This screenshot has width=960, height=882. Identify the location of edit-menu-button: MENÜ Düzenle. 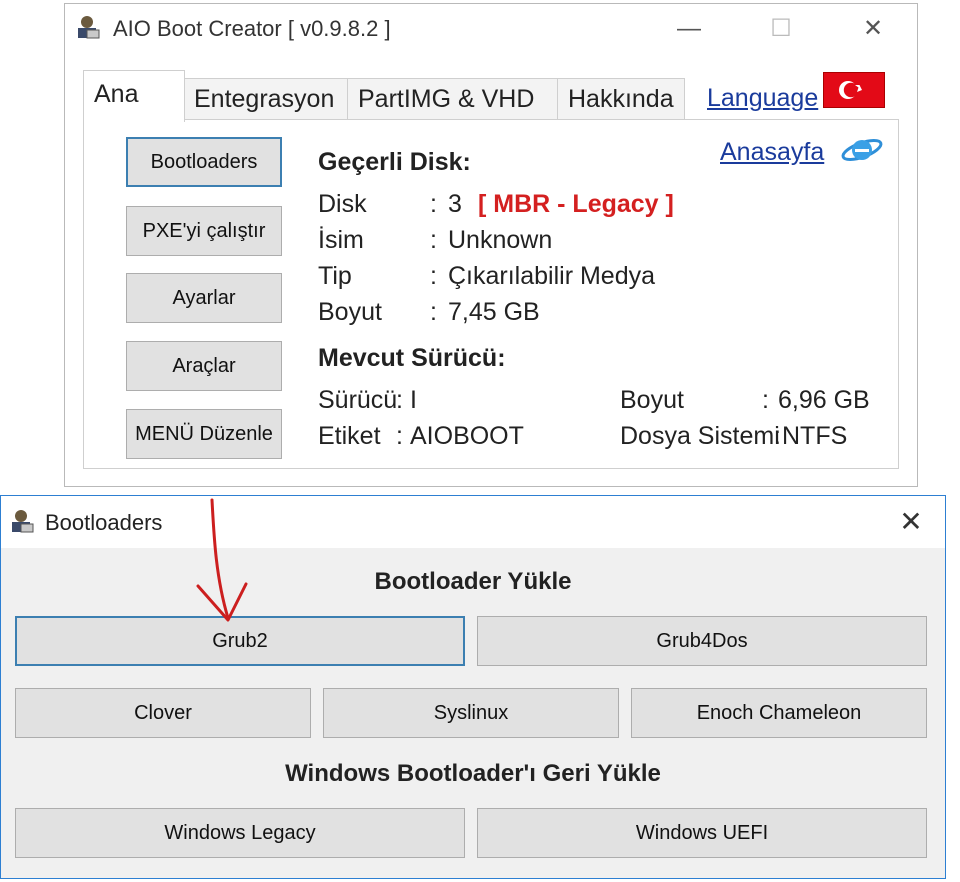
(204, 434).